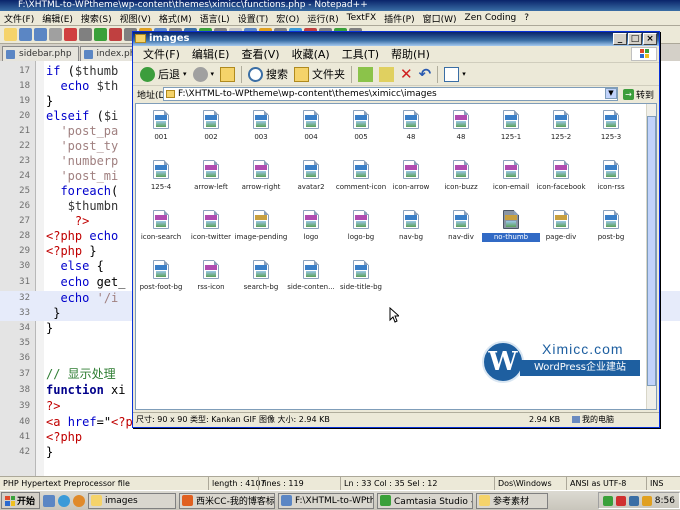 This screenshot has width=680, height=510. I want to click on tray-ime-icon, so click(646, 500).